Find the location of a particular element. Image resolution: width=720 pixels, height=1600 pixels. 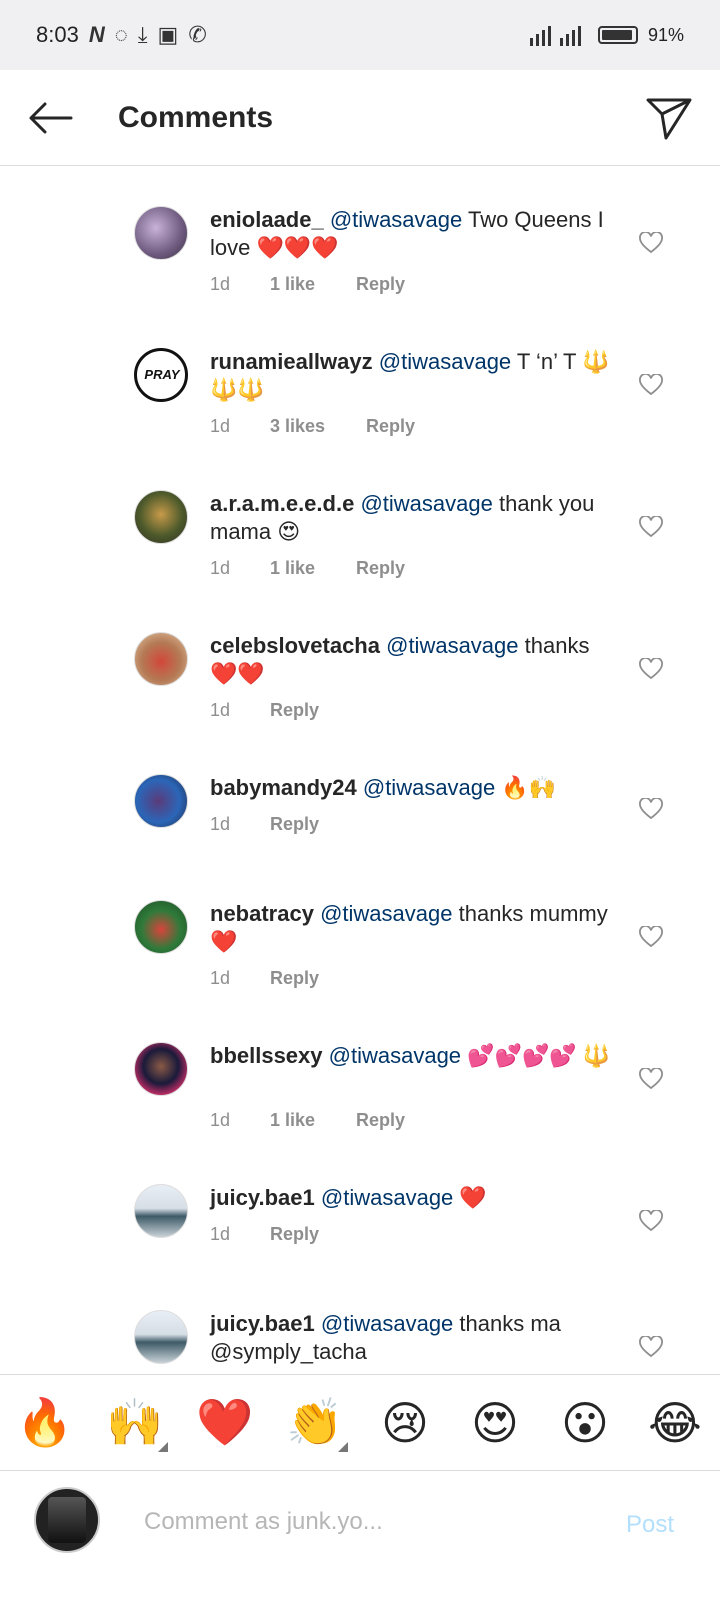

comment-text: babymandy24 @tiwasavage 🔥🙌 is located at coordinates (415, 788).